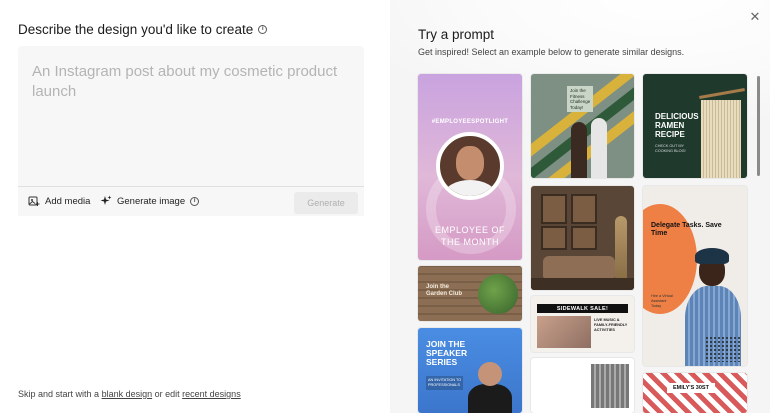  What do you see at coordinates (470, 230) in the screenshot?
I see `card-text: EMPLOYEE OF` at bounding box center [470, 230].